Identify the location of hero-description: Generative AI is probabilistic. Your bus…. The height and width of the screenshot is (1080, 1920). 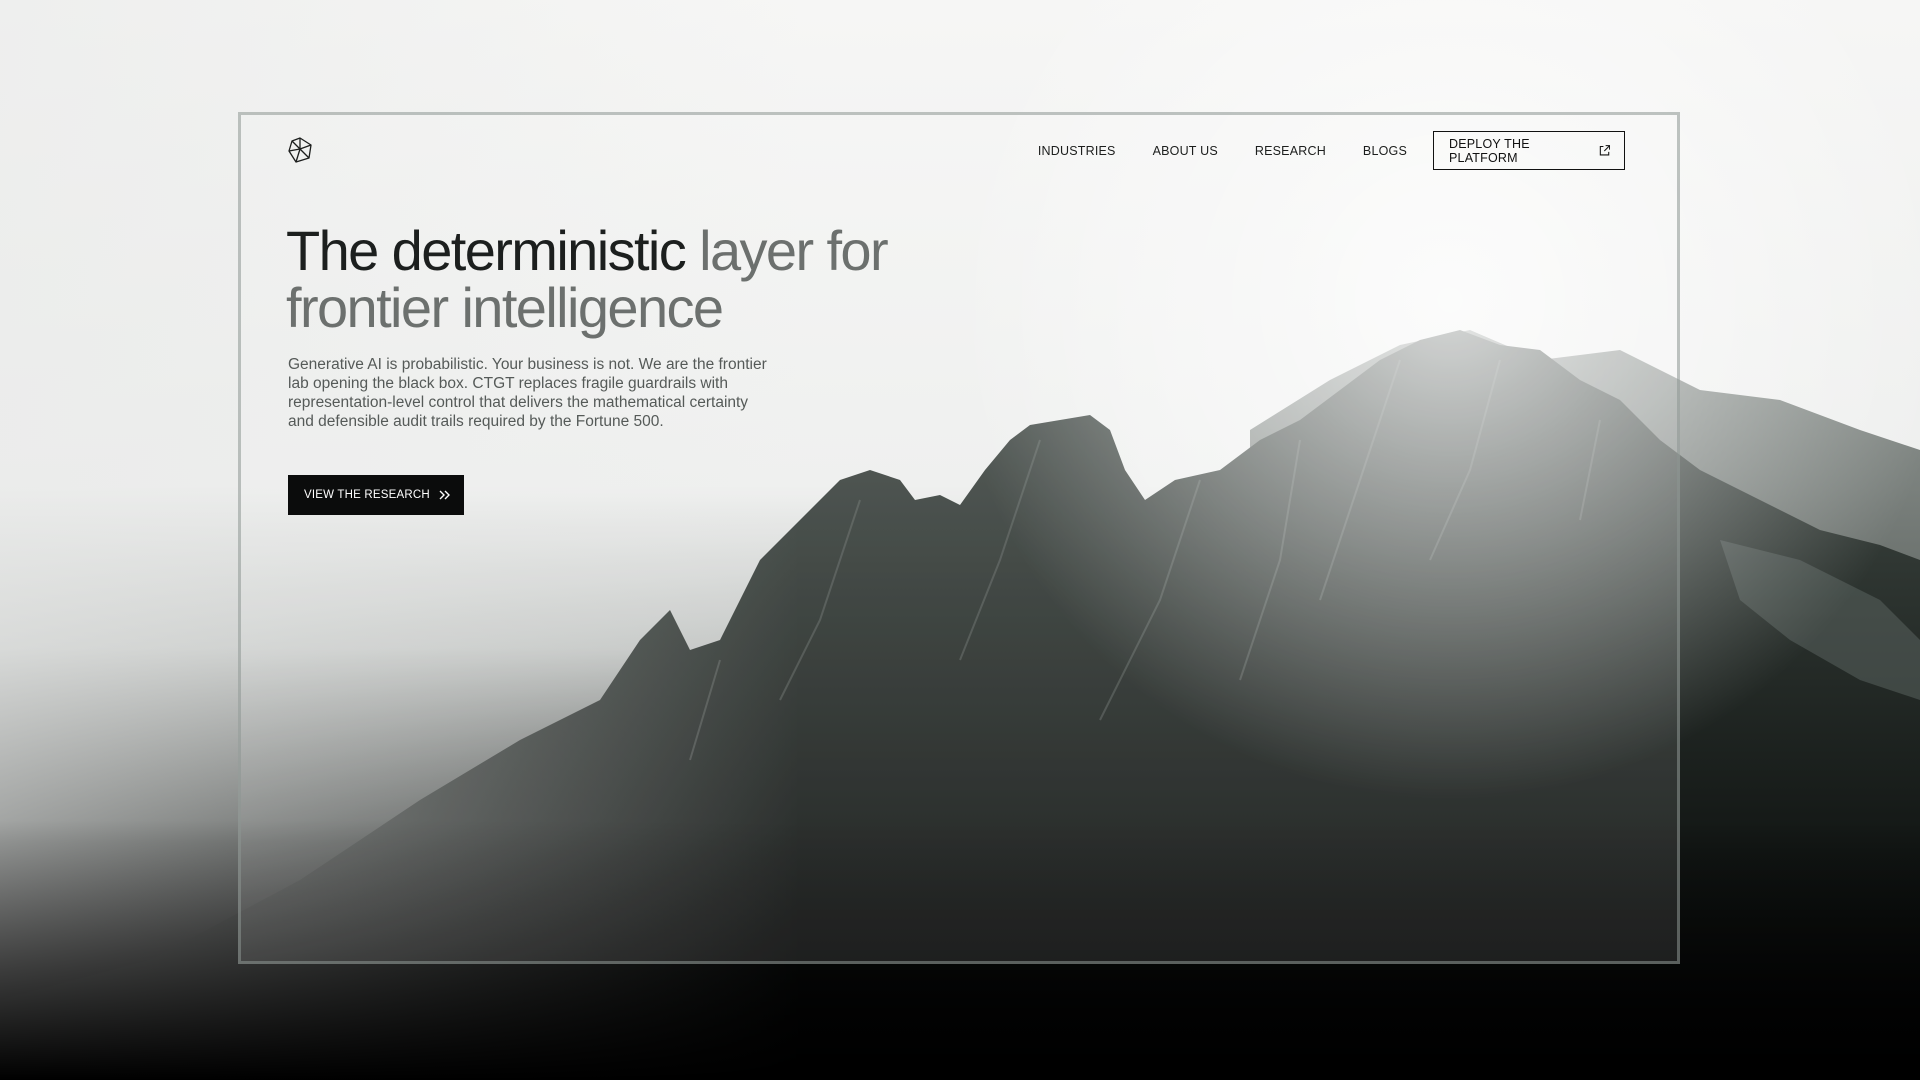
(527, 393).